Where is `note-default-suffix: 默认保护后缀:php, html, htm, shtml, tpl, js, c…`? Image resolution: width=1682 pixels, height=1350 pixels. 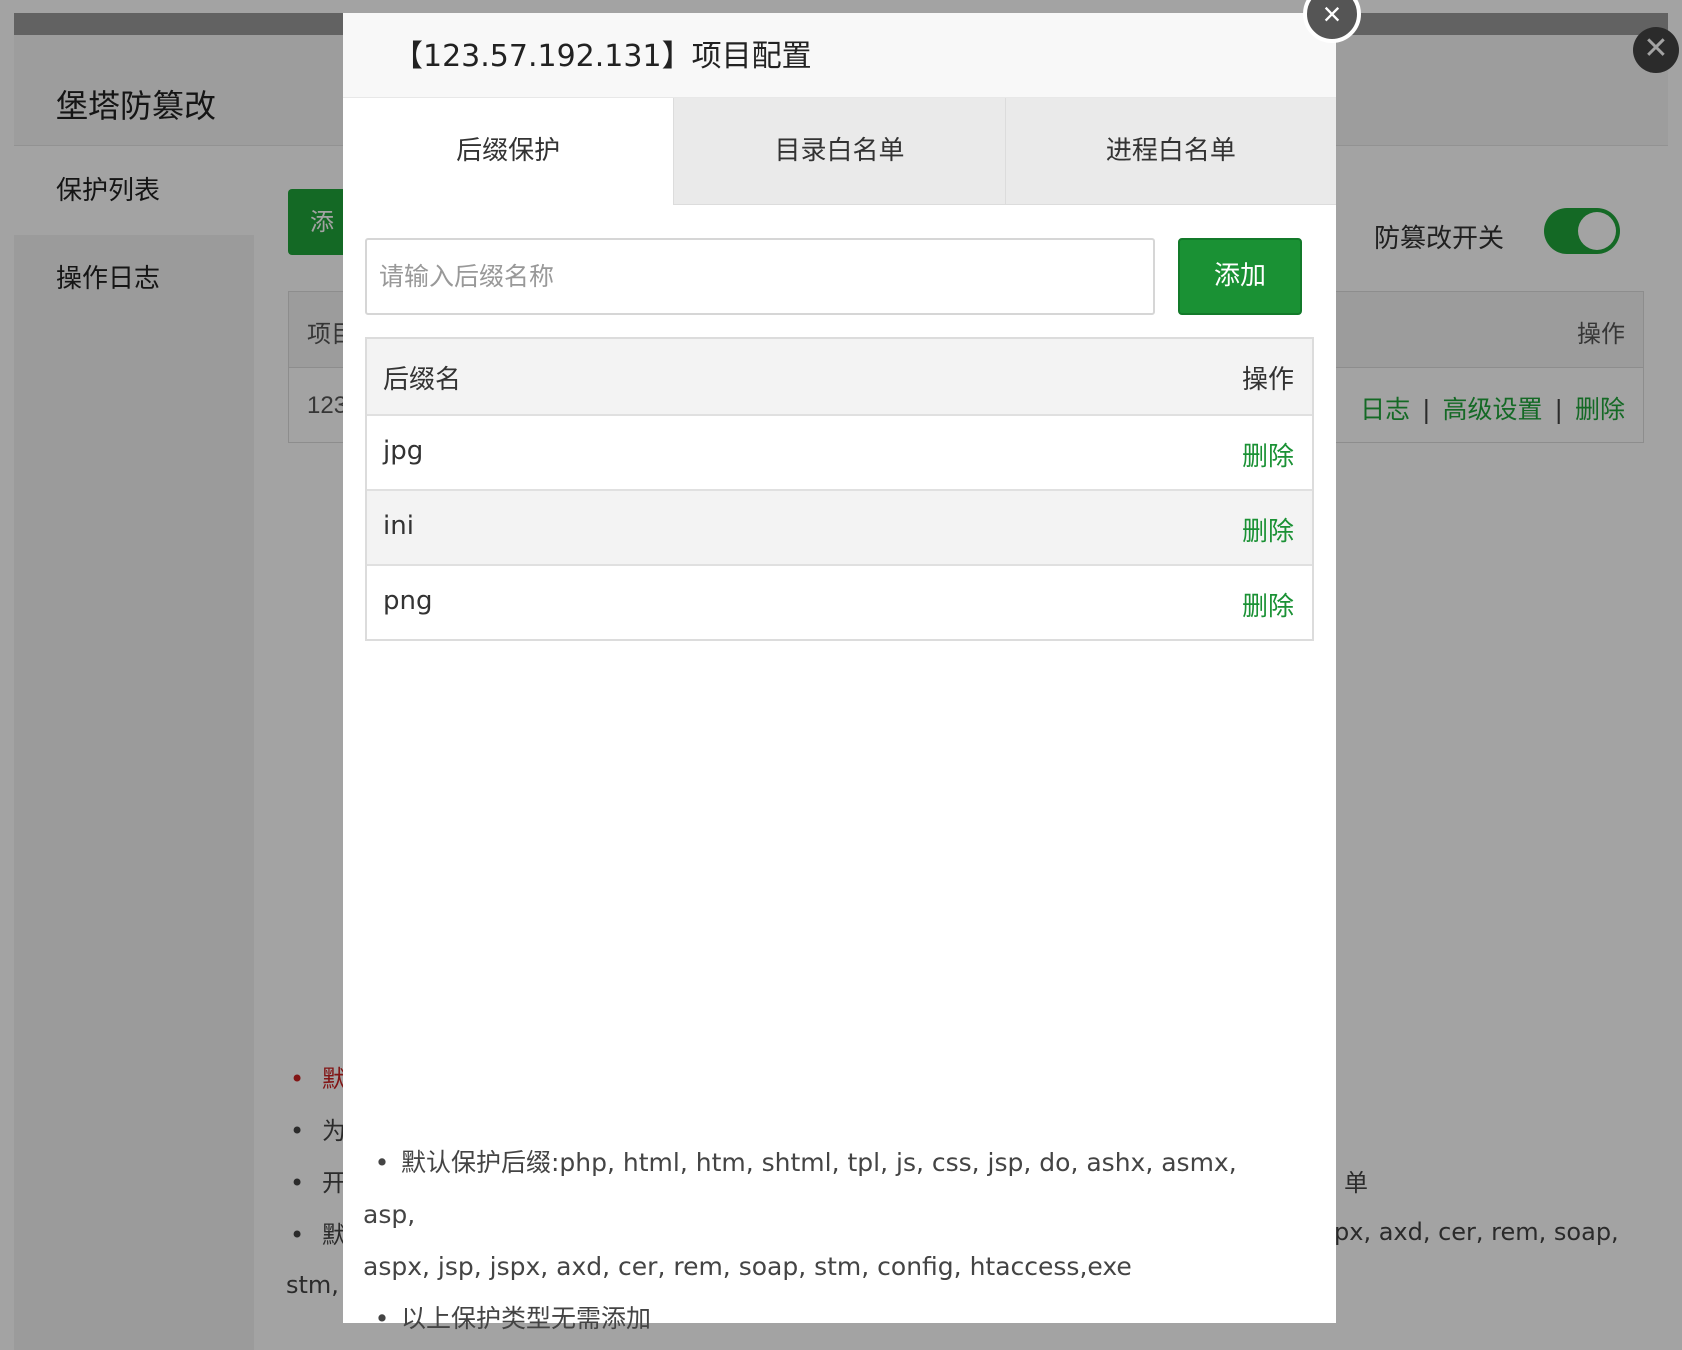 note-default-suffix: 默认保护后缀:php, html, htm, shtml, tpl, js, c… is located at coordinates (800, 1188).